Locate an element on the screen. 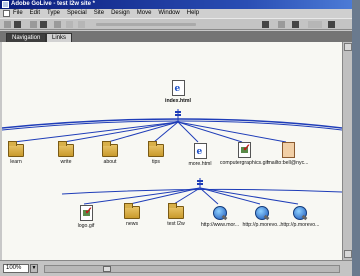 Image resolution: width=360 pixels, height=276 pixels. scroll-thumb is located at coordinates (107, 269).